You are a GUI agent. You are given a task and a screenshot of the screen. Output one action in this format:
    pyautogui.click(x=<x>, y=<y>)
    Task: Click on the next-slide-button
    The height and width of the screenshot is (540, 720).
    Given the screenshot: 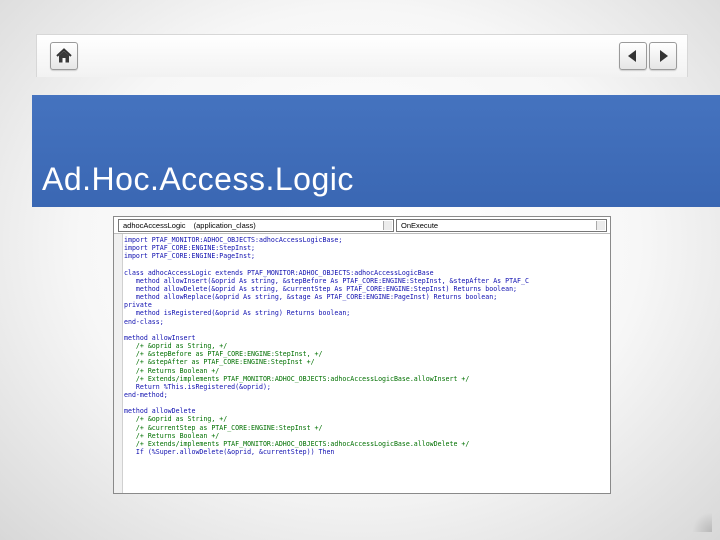 What is the action you would take?
    pyautogui.click(x=663, y=56)
    